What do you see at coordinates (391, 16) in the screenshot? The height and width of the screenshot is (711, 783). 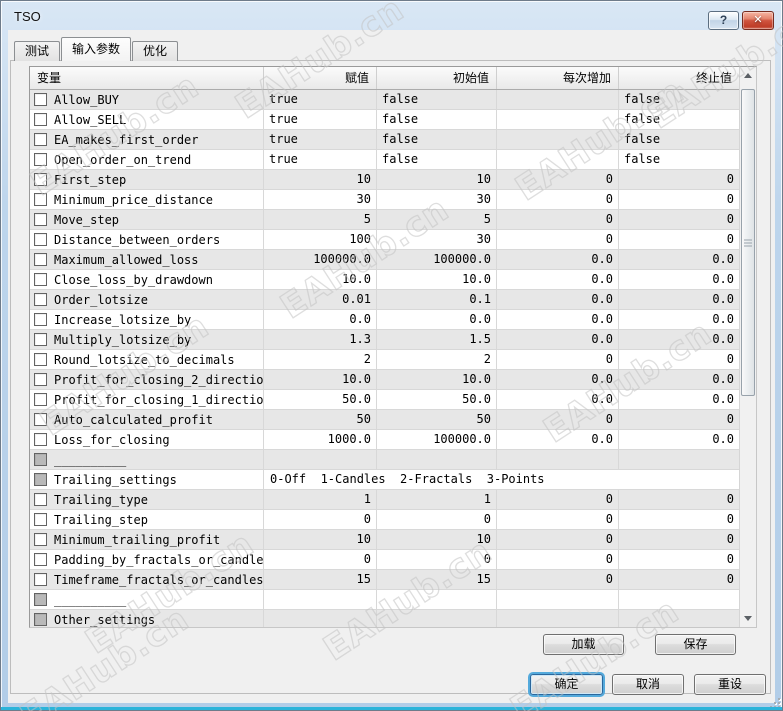 I see `titlebar: TSO ? ✕` at bounding box center [391, 16].